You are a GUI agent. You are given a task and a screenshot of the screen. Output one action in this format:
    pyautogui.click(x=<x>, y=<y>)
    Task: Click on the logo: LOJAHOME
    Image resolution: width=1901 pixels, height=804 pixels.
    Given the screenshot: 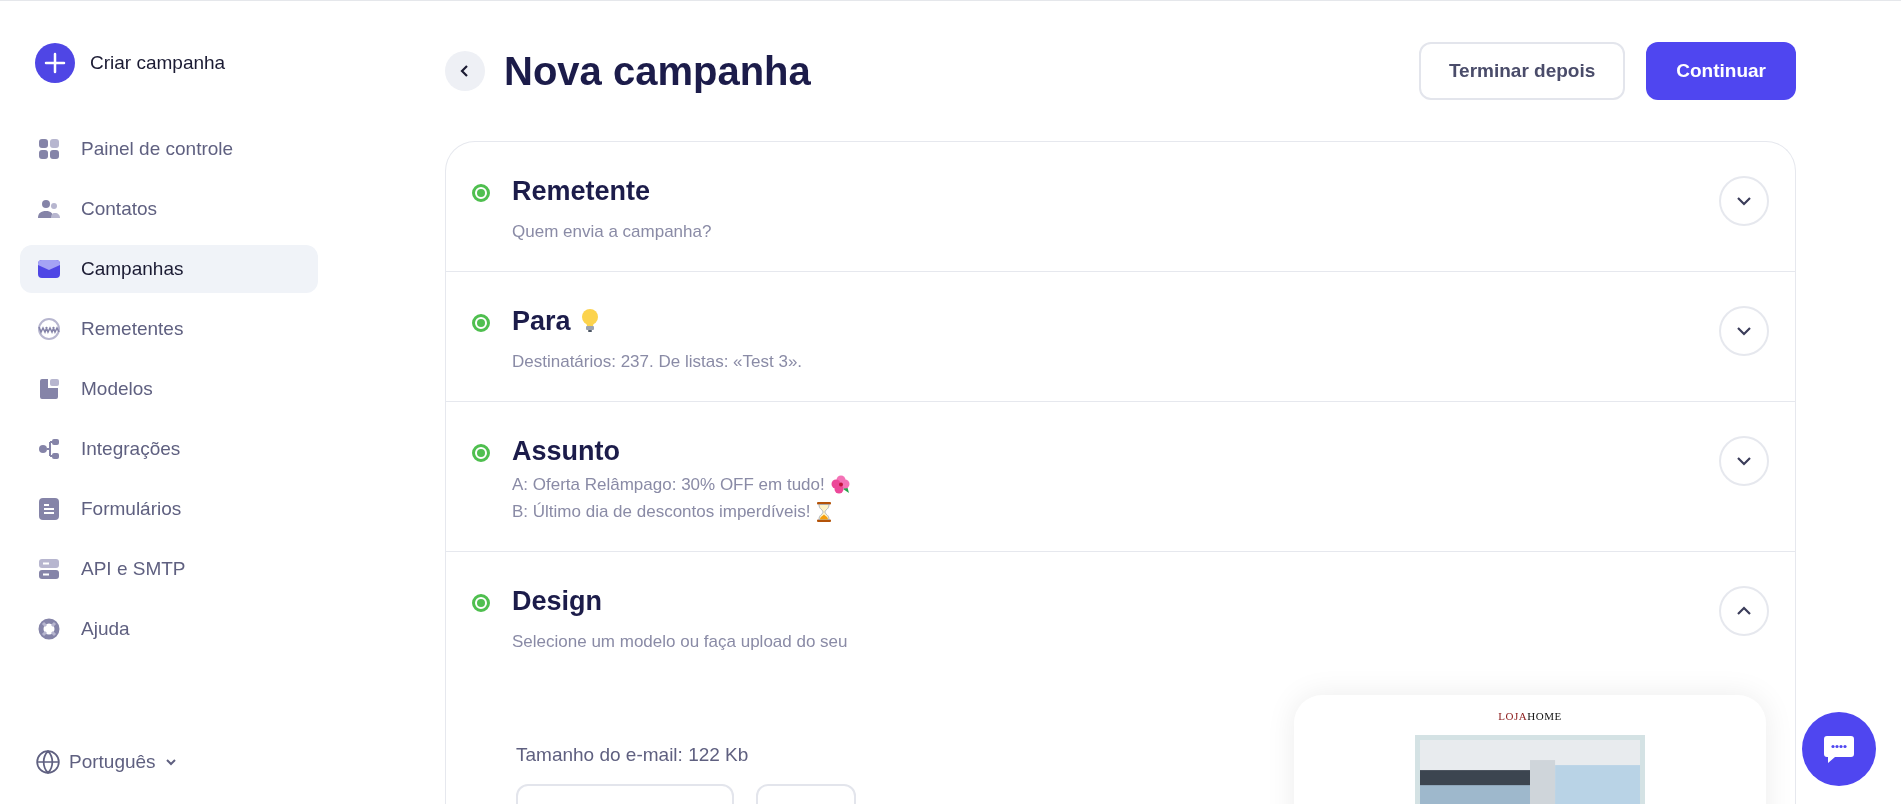 What is the action you would take?
    pyautogui.click(x=1530, y=716)
    